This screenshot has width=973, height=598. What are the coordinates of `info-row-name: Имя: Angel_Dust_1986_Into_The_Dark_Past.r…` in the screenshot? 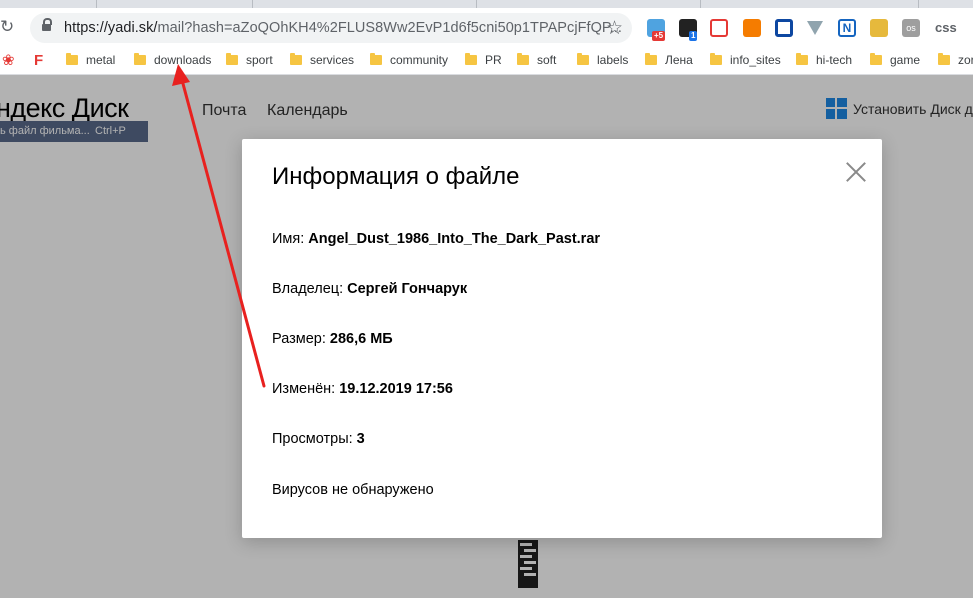 It's located at (436, 239).